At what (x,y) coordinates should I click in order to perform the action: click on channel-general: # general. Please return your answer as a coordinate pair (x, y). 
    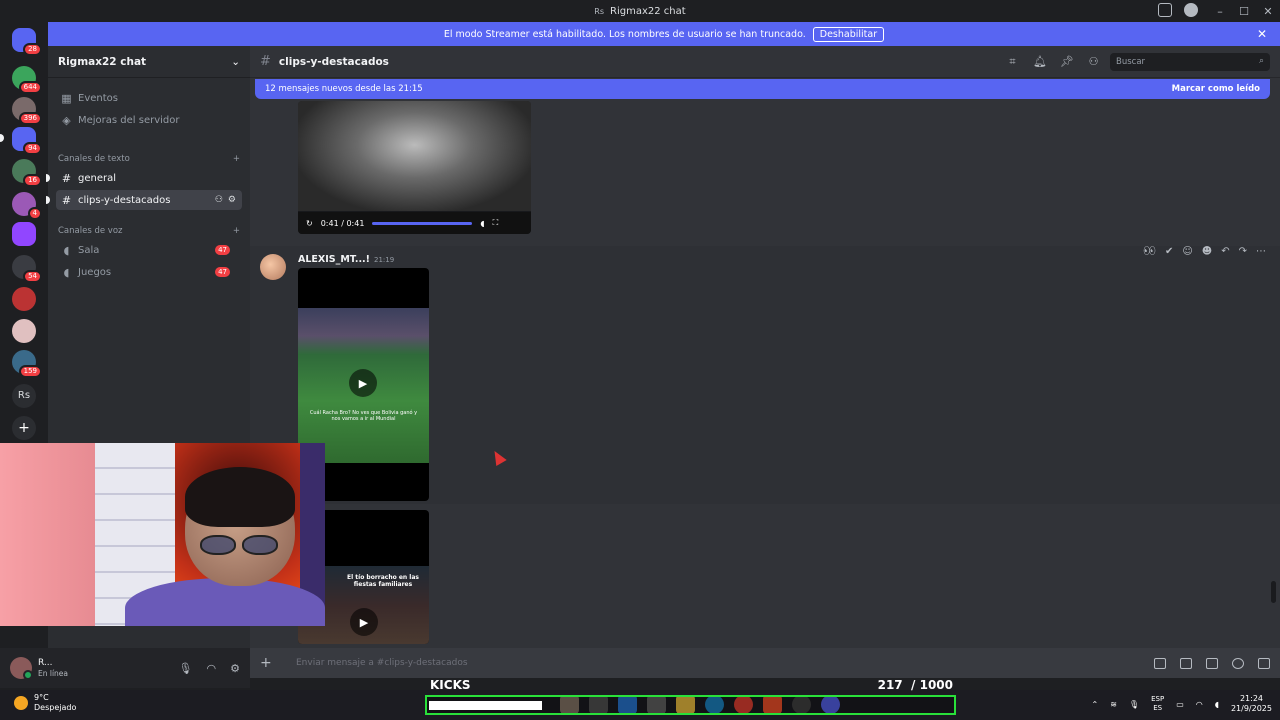
    Looking at the image, I should click on (144, 178).